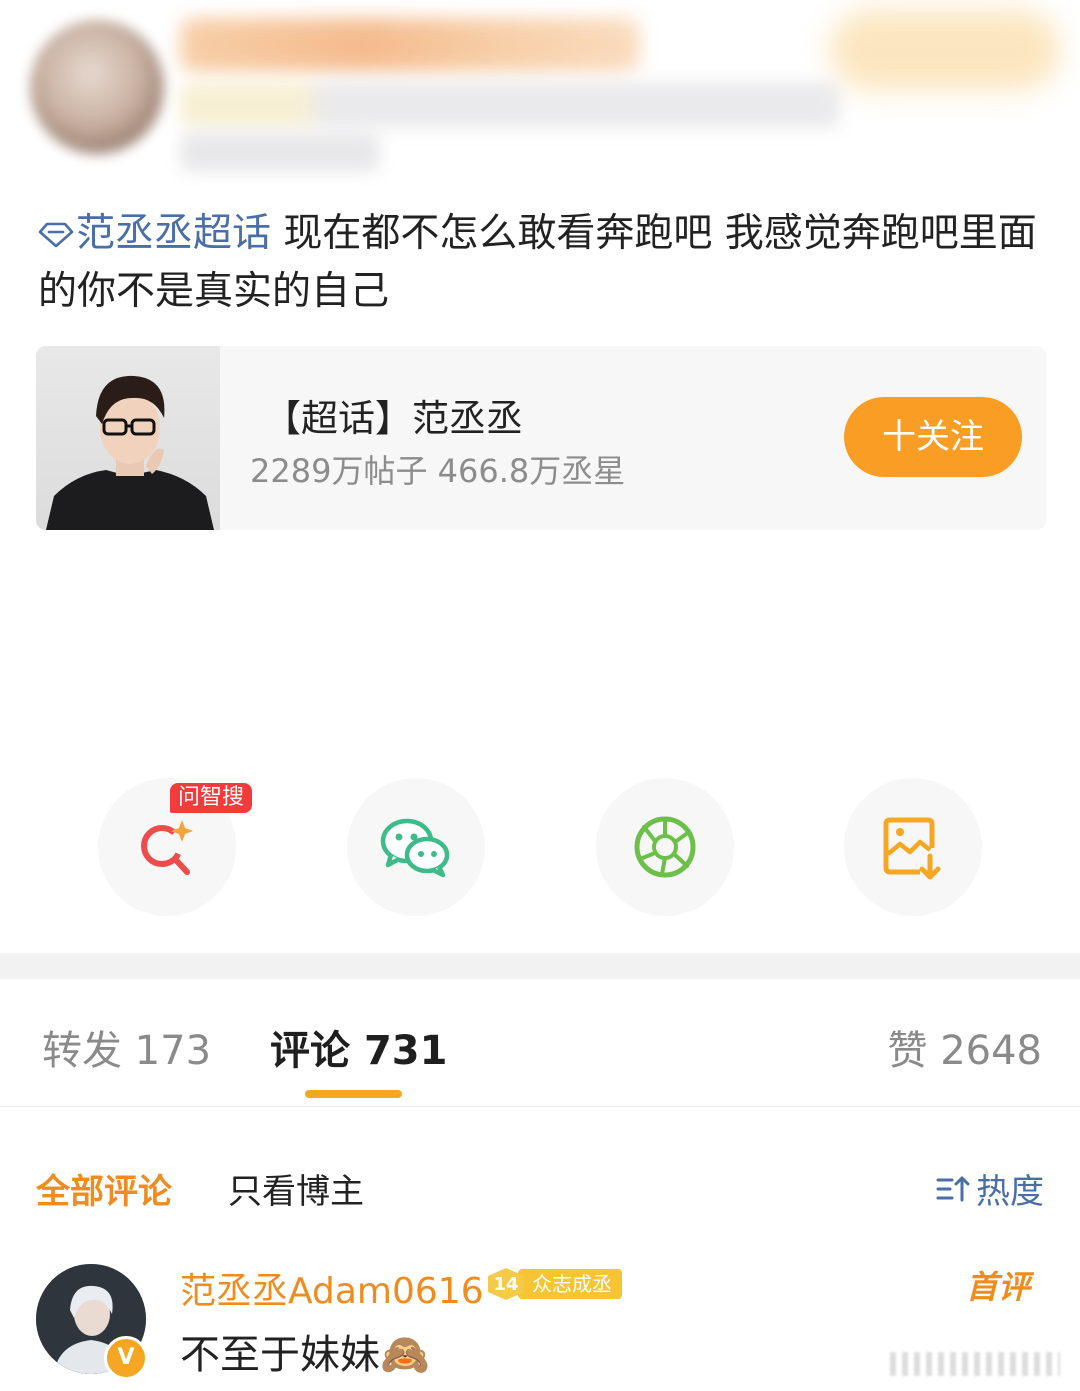 The image size is (1080, 1391). What do you see at coordinates (126, 1047) in the screenshot?
I see `tab-reposts: 转发 173` at bounding box center [126, 1047].